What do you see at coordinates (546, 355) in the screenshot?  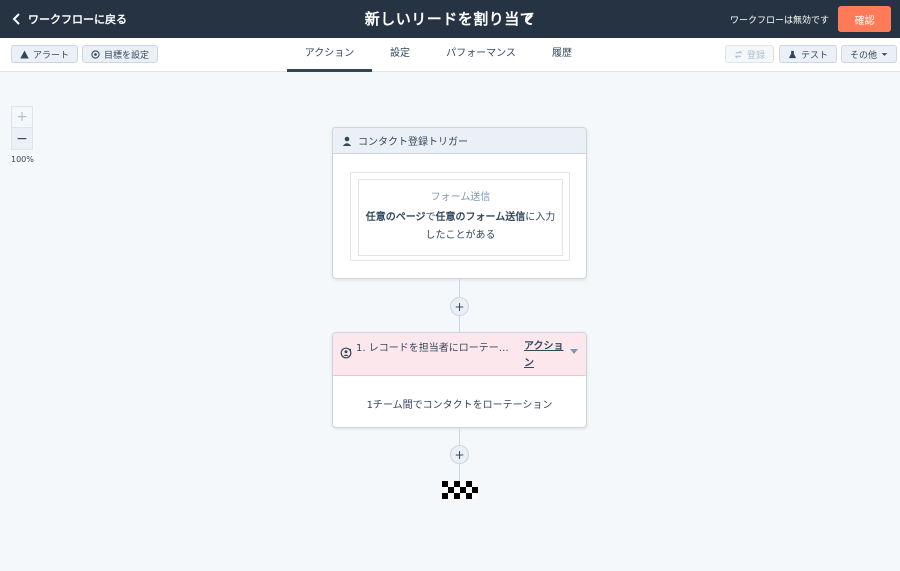 I see `action-menu-link: アクション` at bounding box center [546, 355].